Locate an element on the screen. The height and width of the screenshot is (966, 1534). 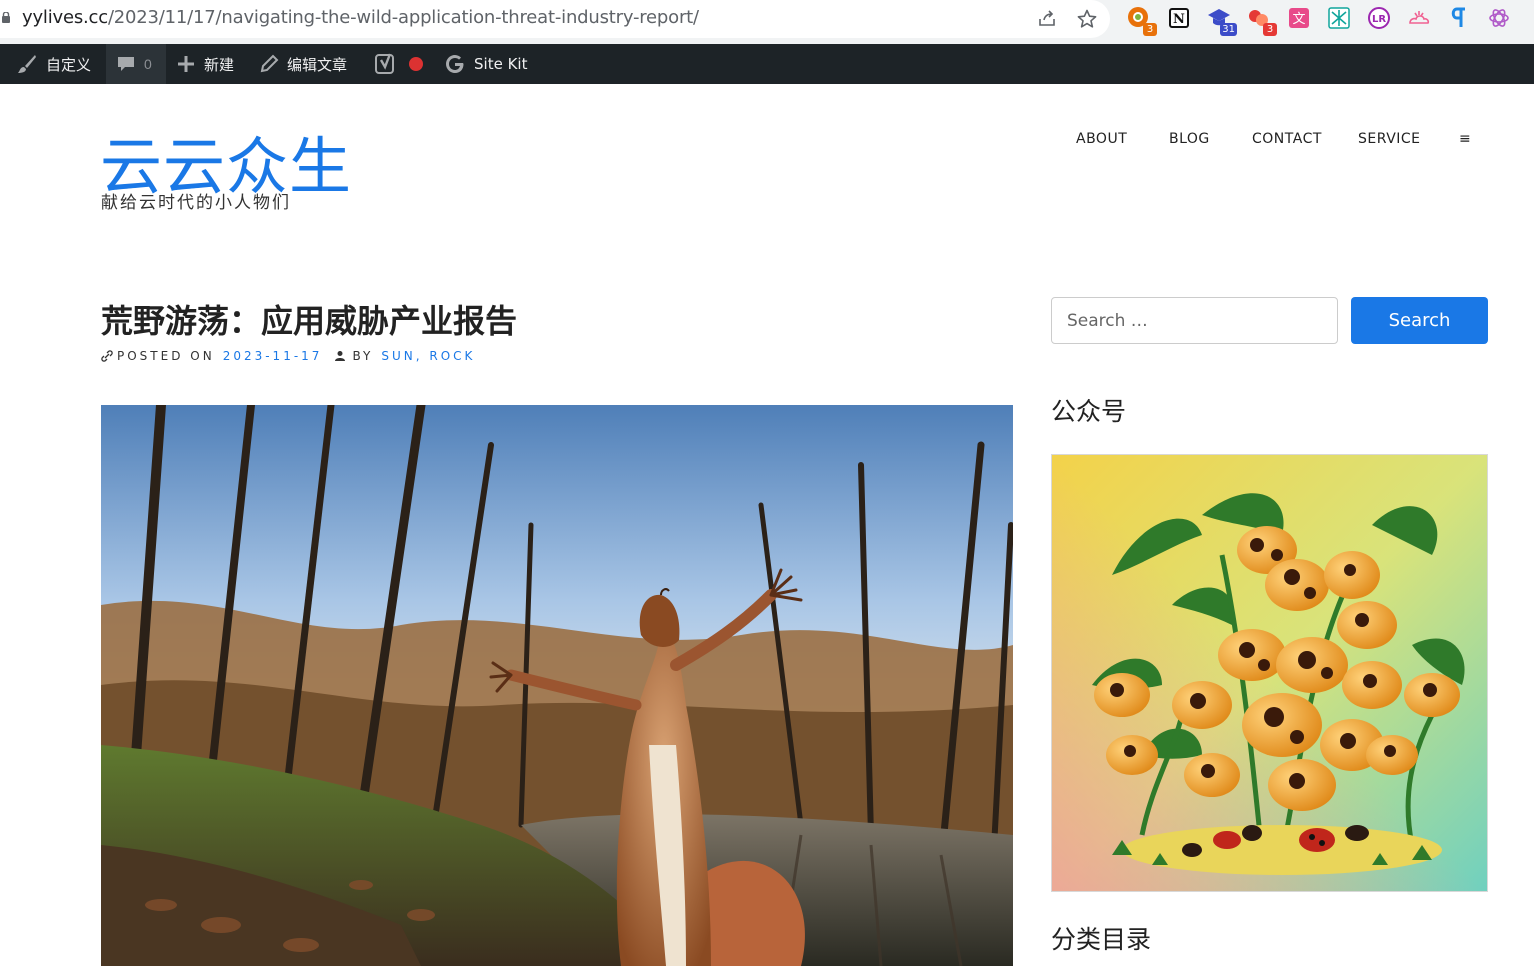
notion-icon: N is located at coordinates (1179, 18).